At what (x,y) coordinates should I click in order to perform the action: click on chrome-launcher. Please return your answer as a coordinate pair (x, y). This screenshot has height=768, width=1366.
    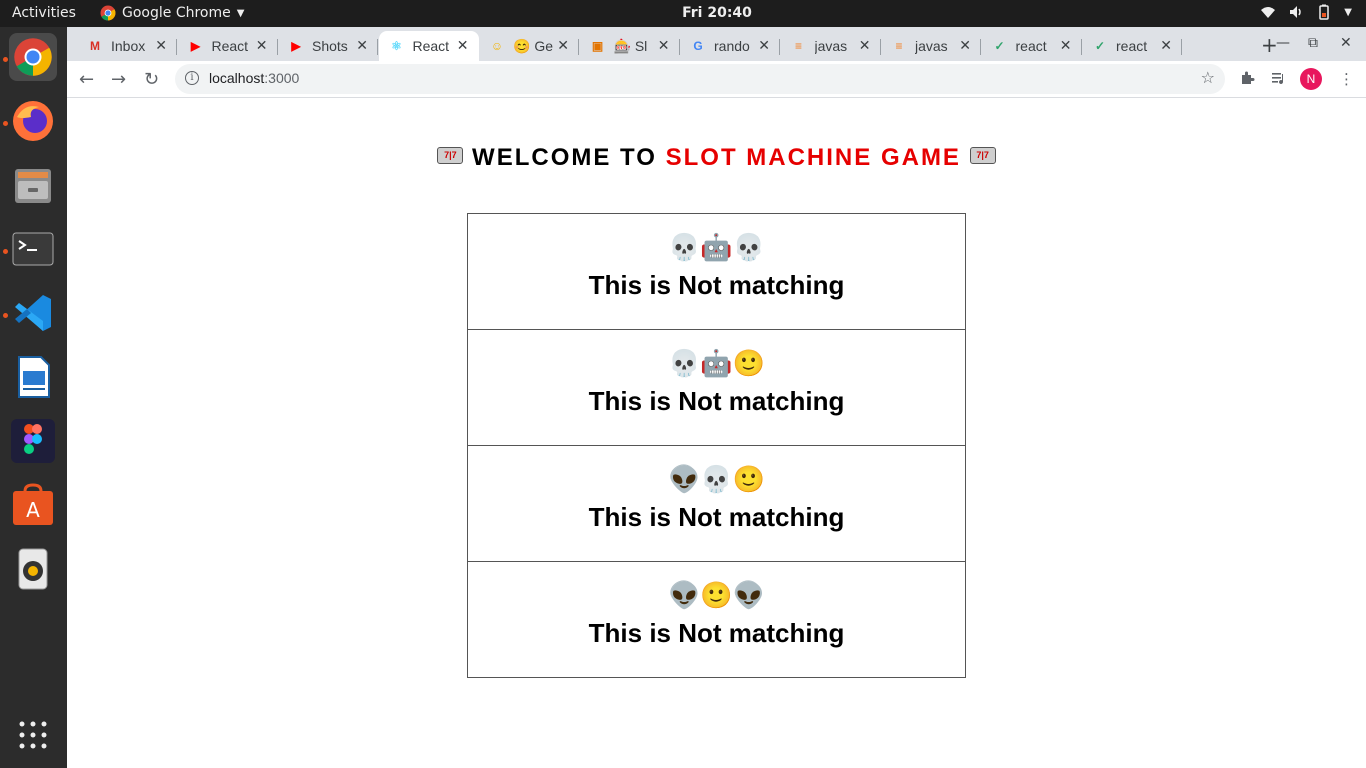
    Looking at the image, I should click on (33, 57).